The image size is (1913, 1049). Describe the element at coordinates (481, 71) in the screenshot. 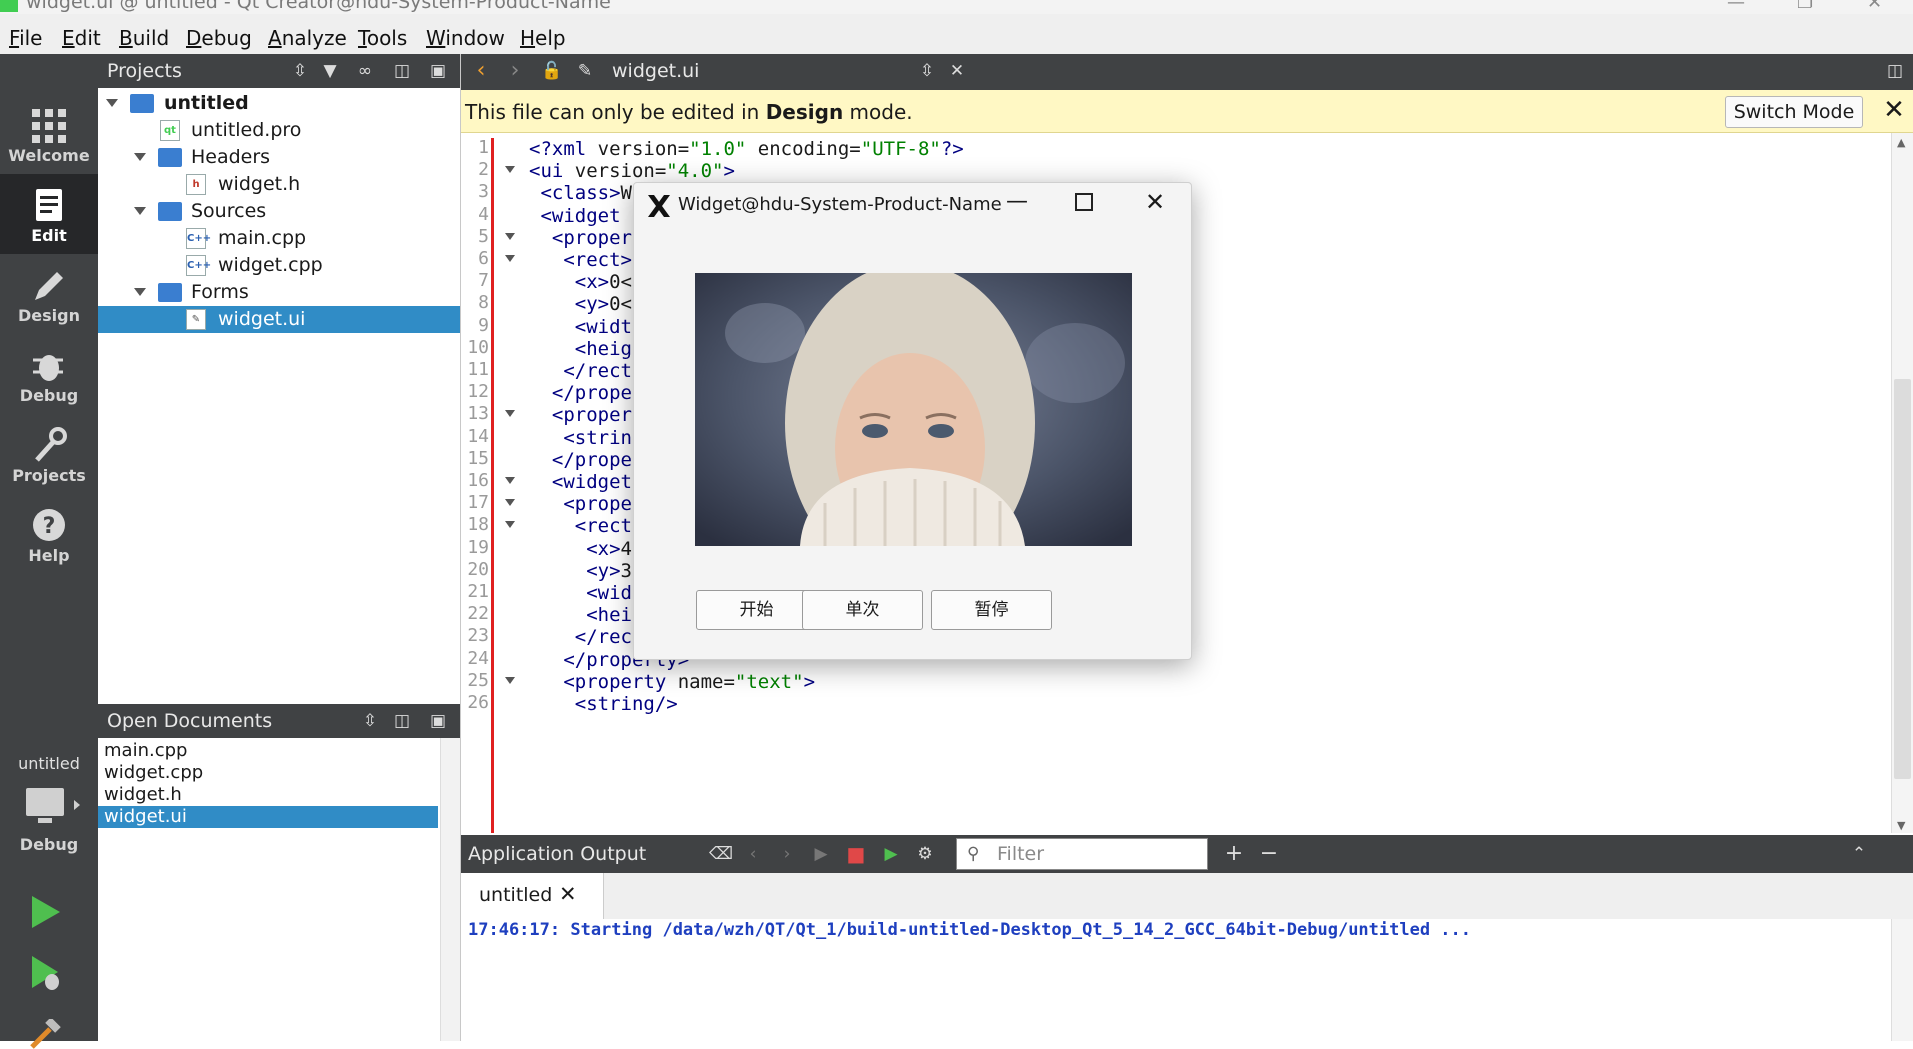

I see `navigate-back-icon: ‹` at that location.